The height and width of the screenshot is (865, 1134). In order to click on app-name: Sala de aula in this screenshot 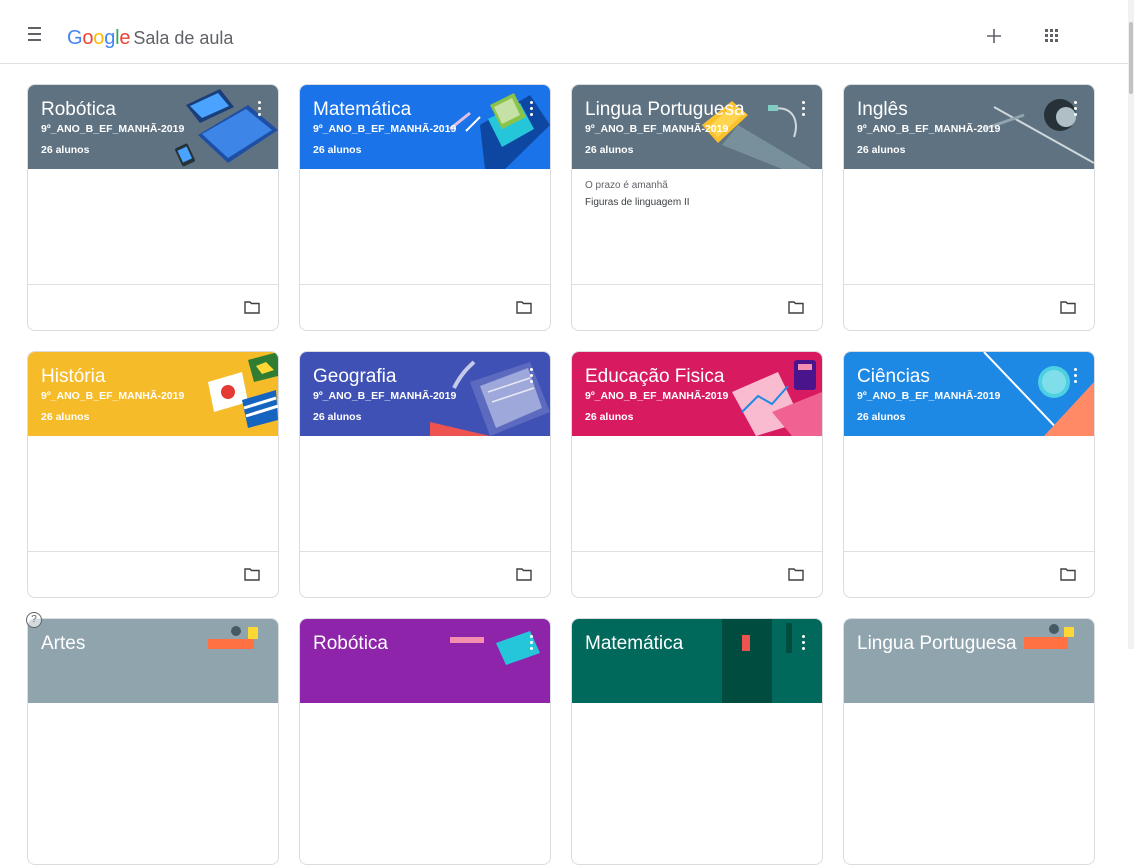, I will do `click(183, 38)`.